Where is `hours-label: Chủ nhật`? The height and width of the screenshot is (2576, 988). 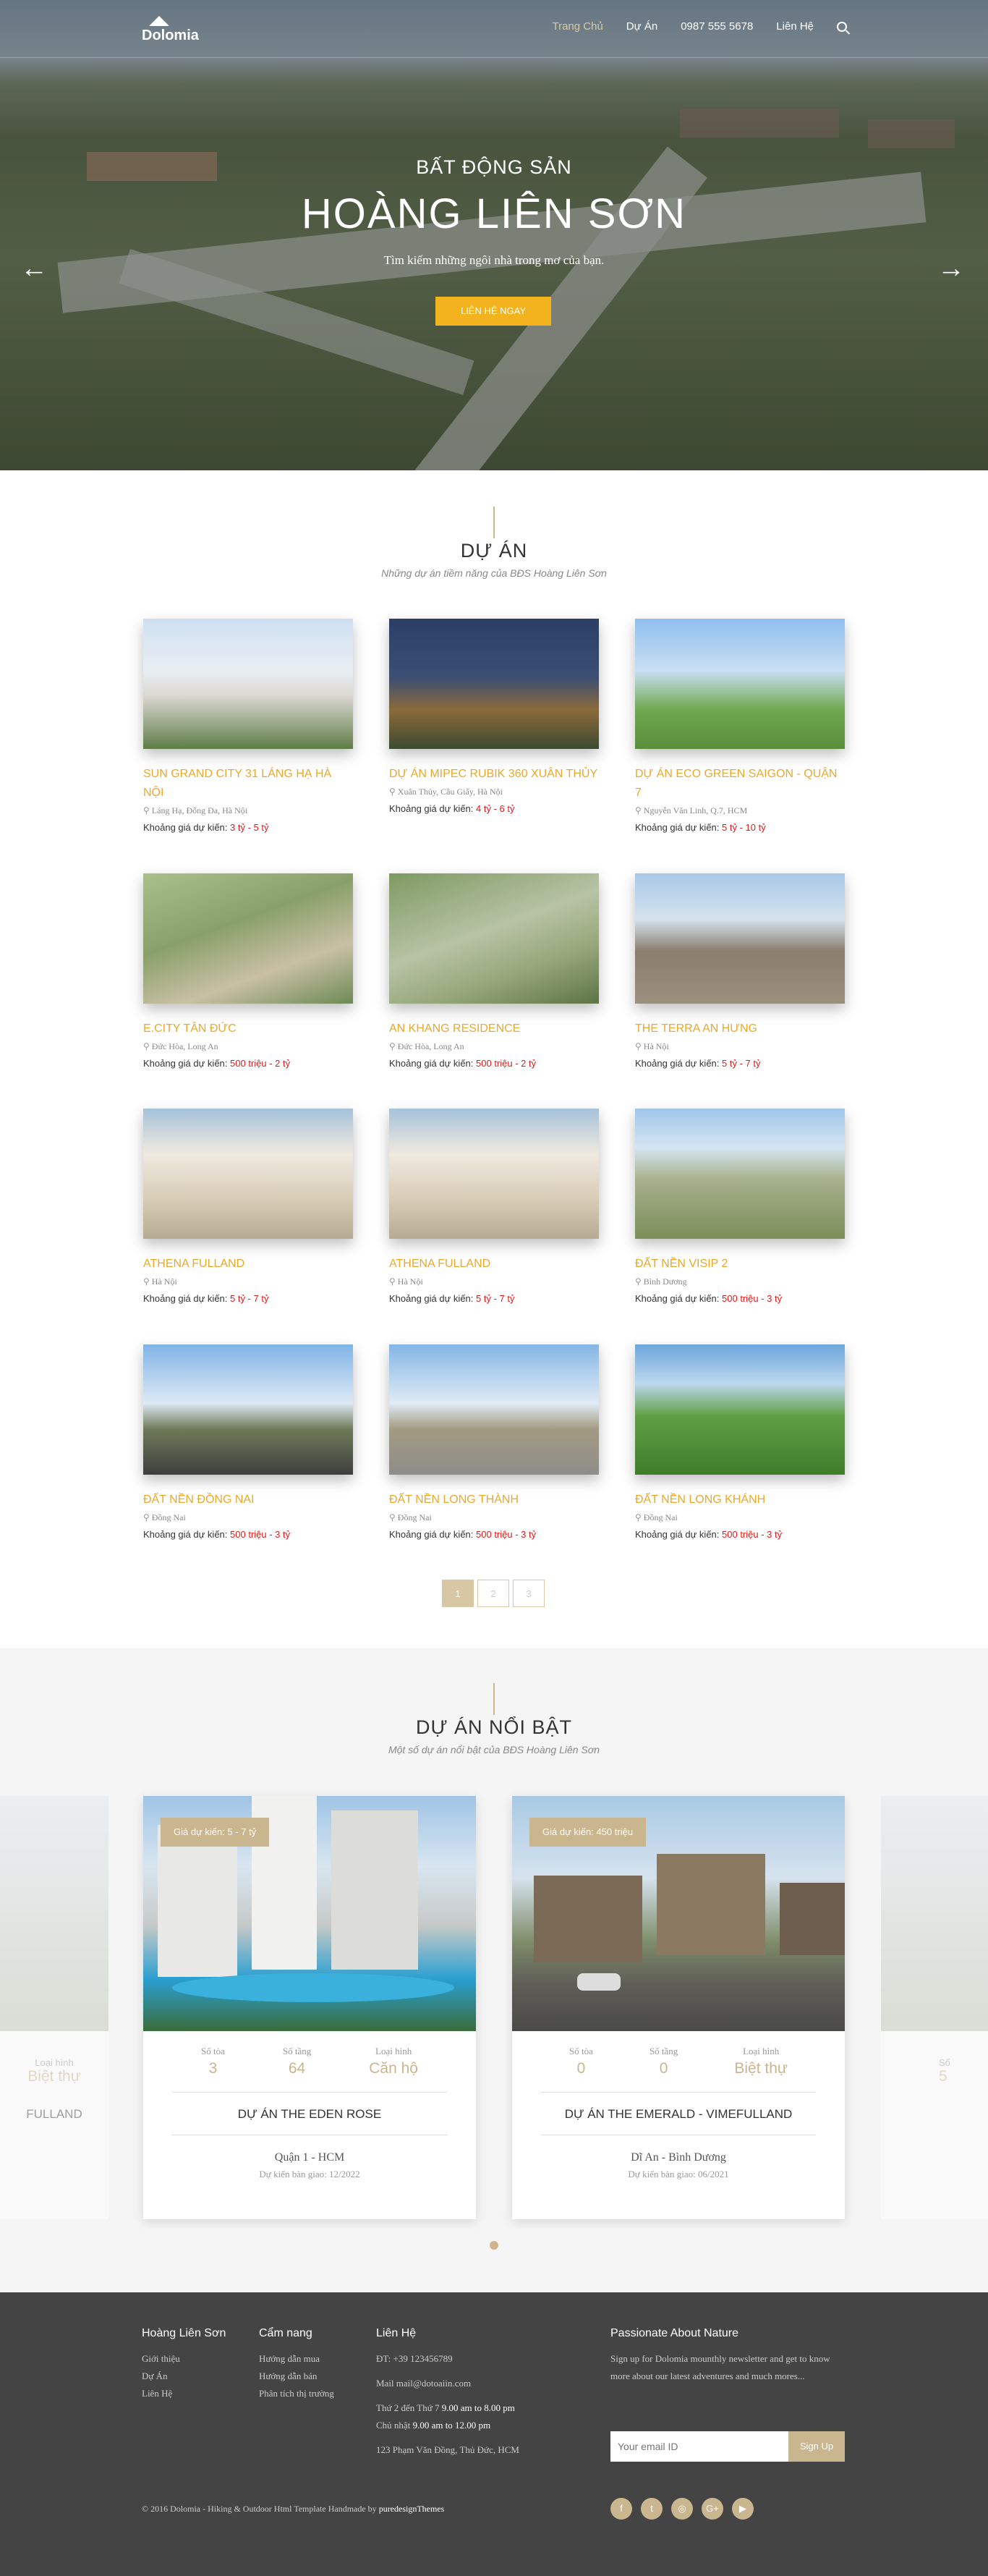
hours-label: Chủ nhật is located at coordinates (394, 2425).